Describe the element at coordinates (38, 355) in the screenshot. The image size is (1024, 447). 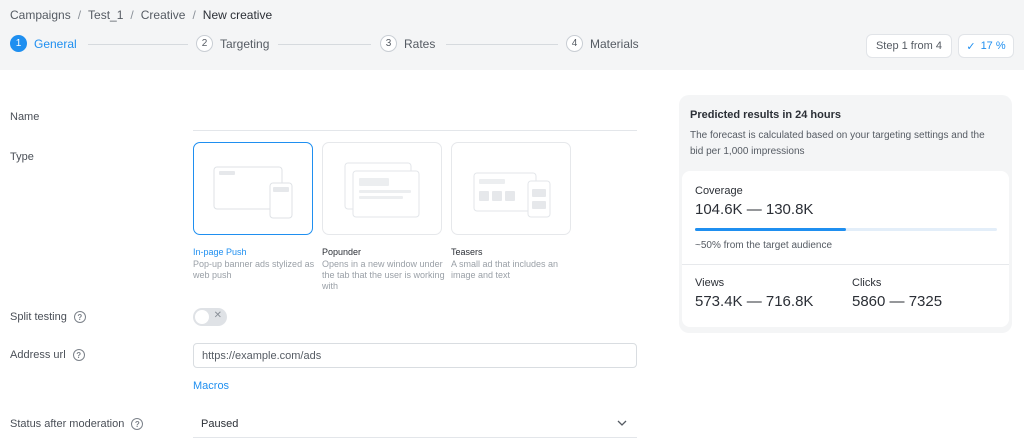
I see `address-url-label-text: Address url` at that location.